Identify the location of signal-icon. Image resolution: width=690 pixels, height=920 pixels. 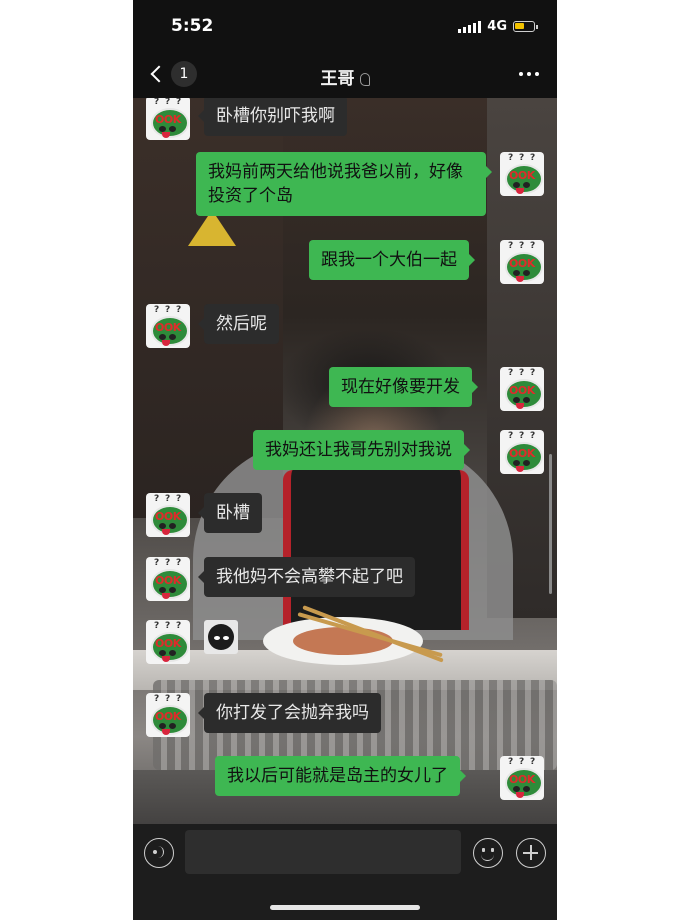
(470, 26).